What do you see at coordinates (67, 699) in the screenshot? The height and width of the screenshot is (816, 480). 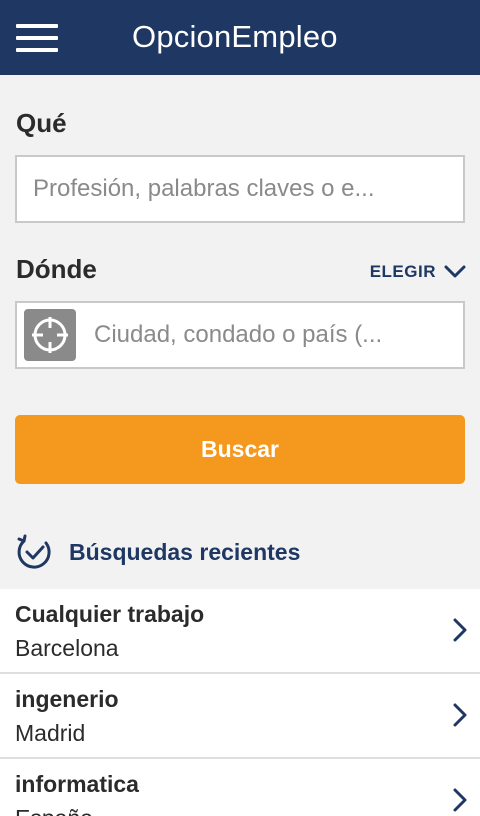 I see `recent-search-what: ingenerio` at bounding box center [67, 699].